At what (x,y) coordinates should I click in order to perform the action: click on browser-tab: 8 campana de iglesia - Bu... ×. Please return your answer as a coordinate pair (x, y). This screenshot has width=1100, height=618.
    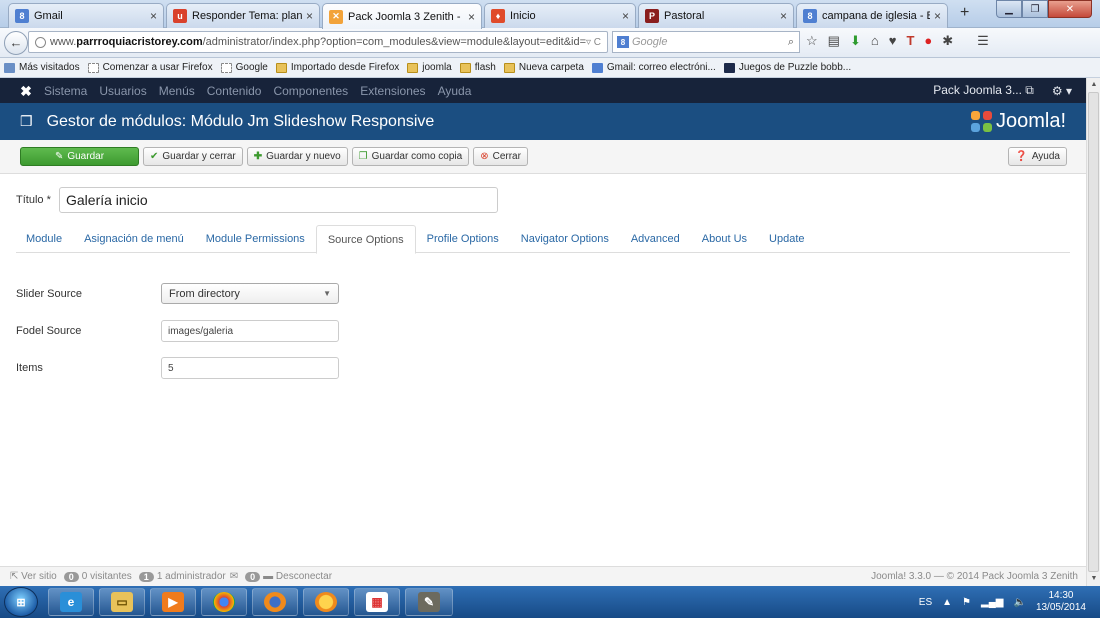
    Looking at the image, I should click on (872, 15).